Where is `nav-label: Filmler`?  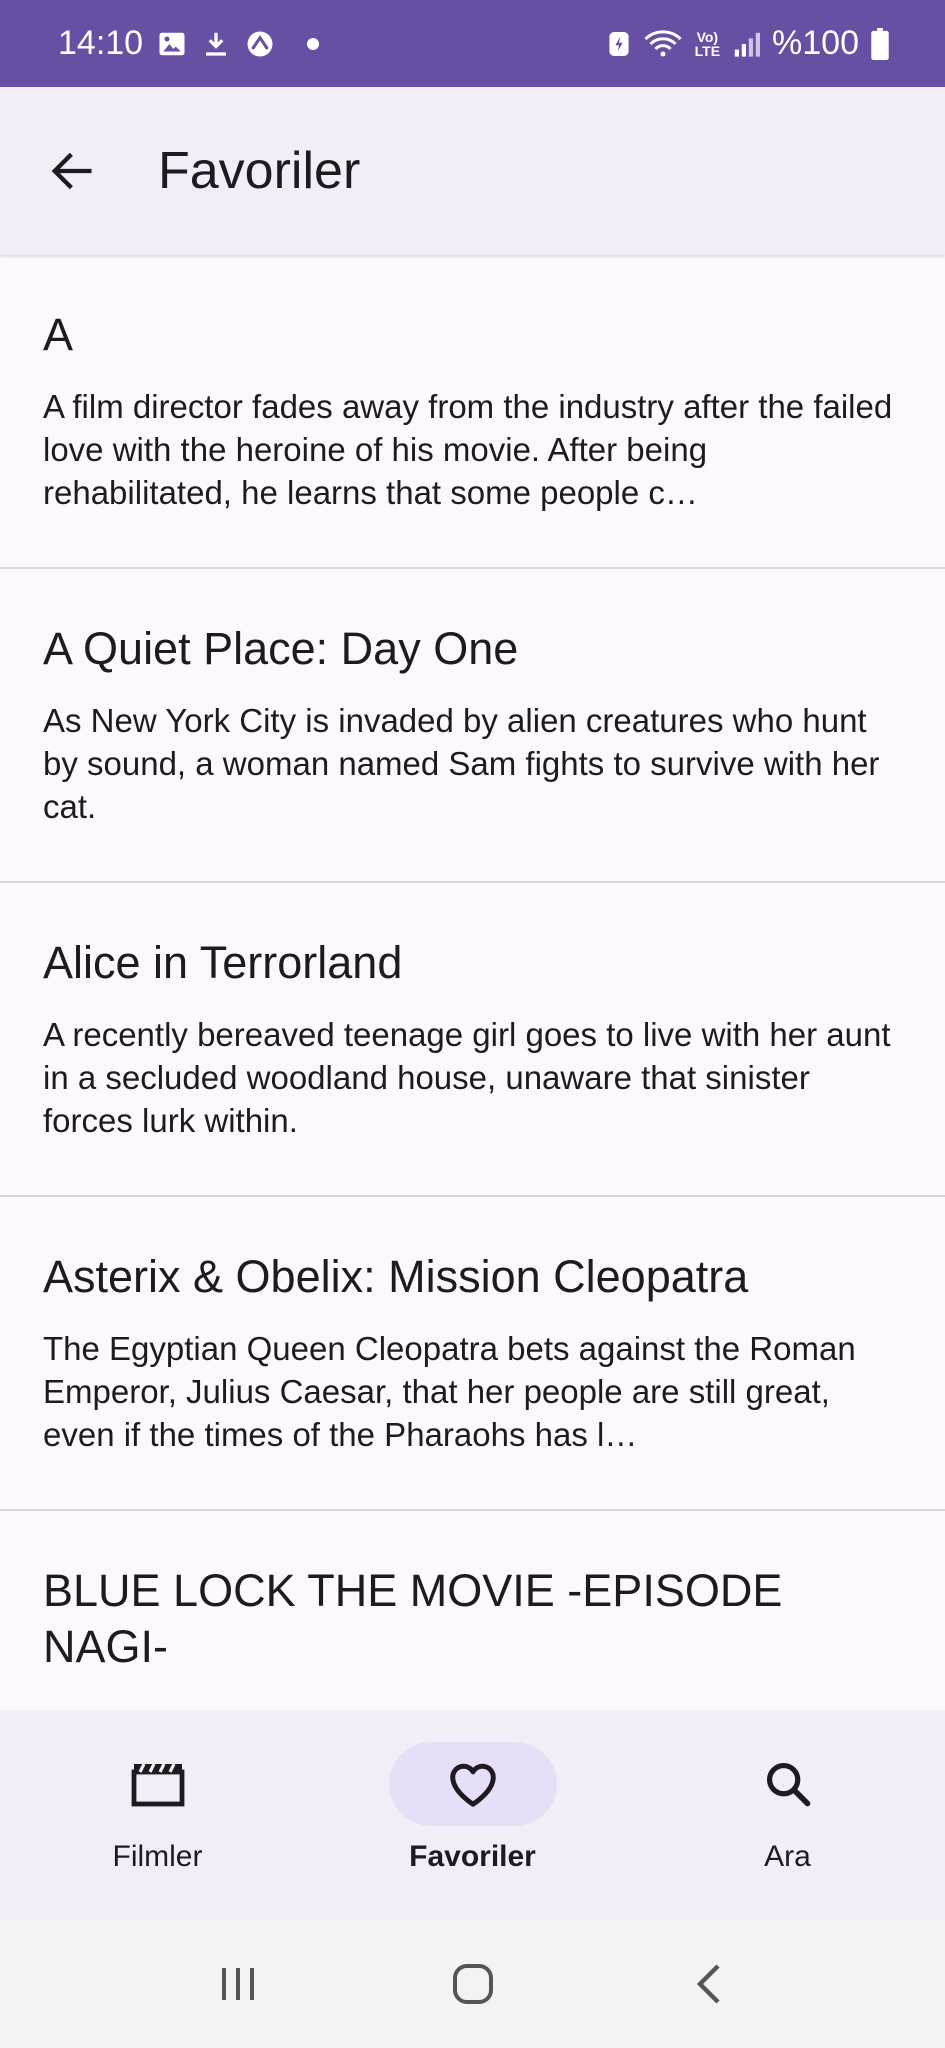 nav-label: Filmler is located at coordinates (157, 1856).